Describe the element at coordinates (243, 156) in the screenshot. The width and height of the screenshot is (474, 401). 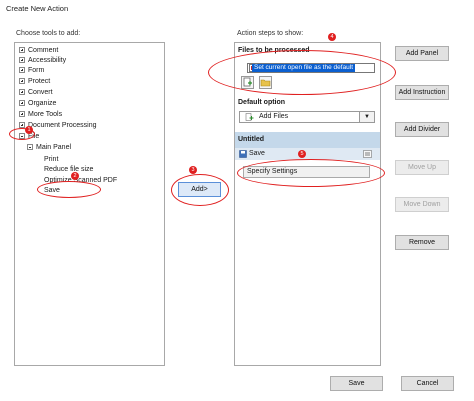
I see `save-disk-icon` at that location.